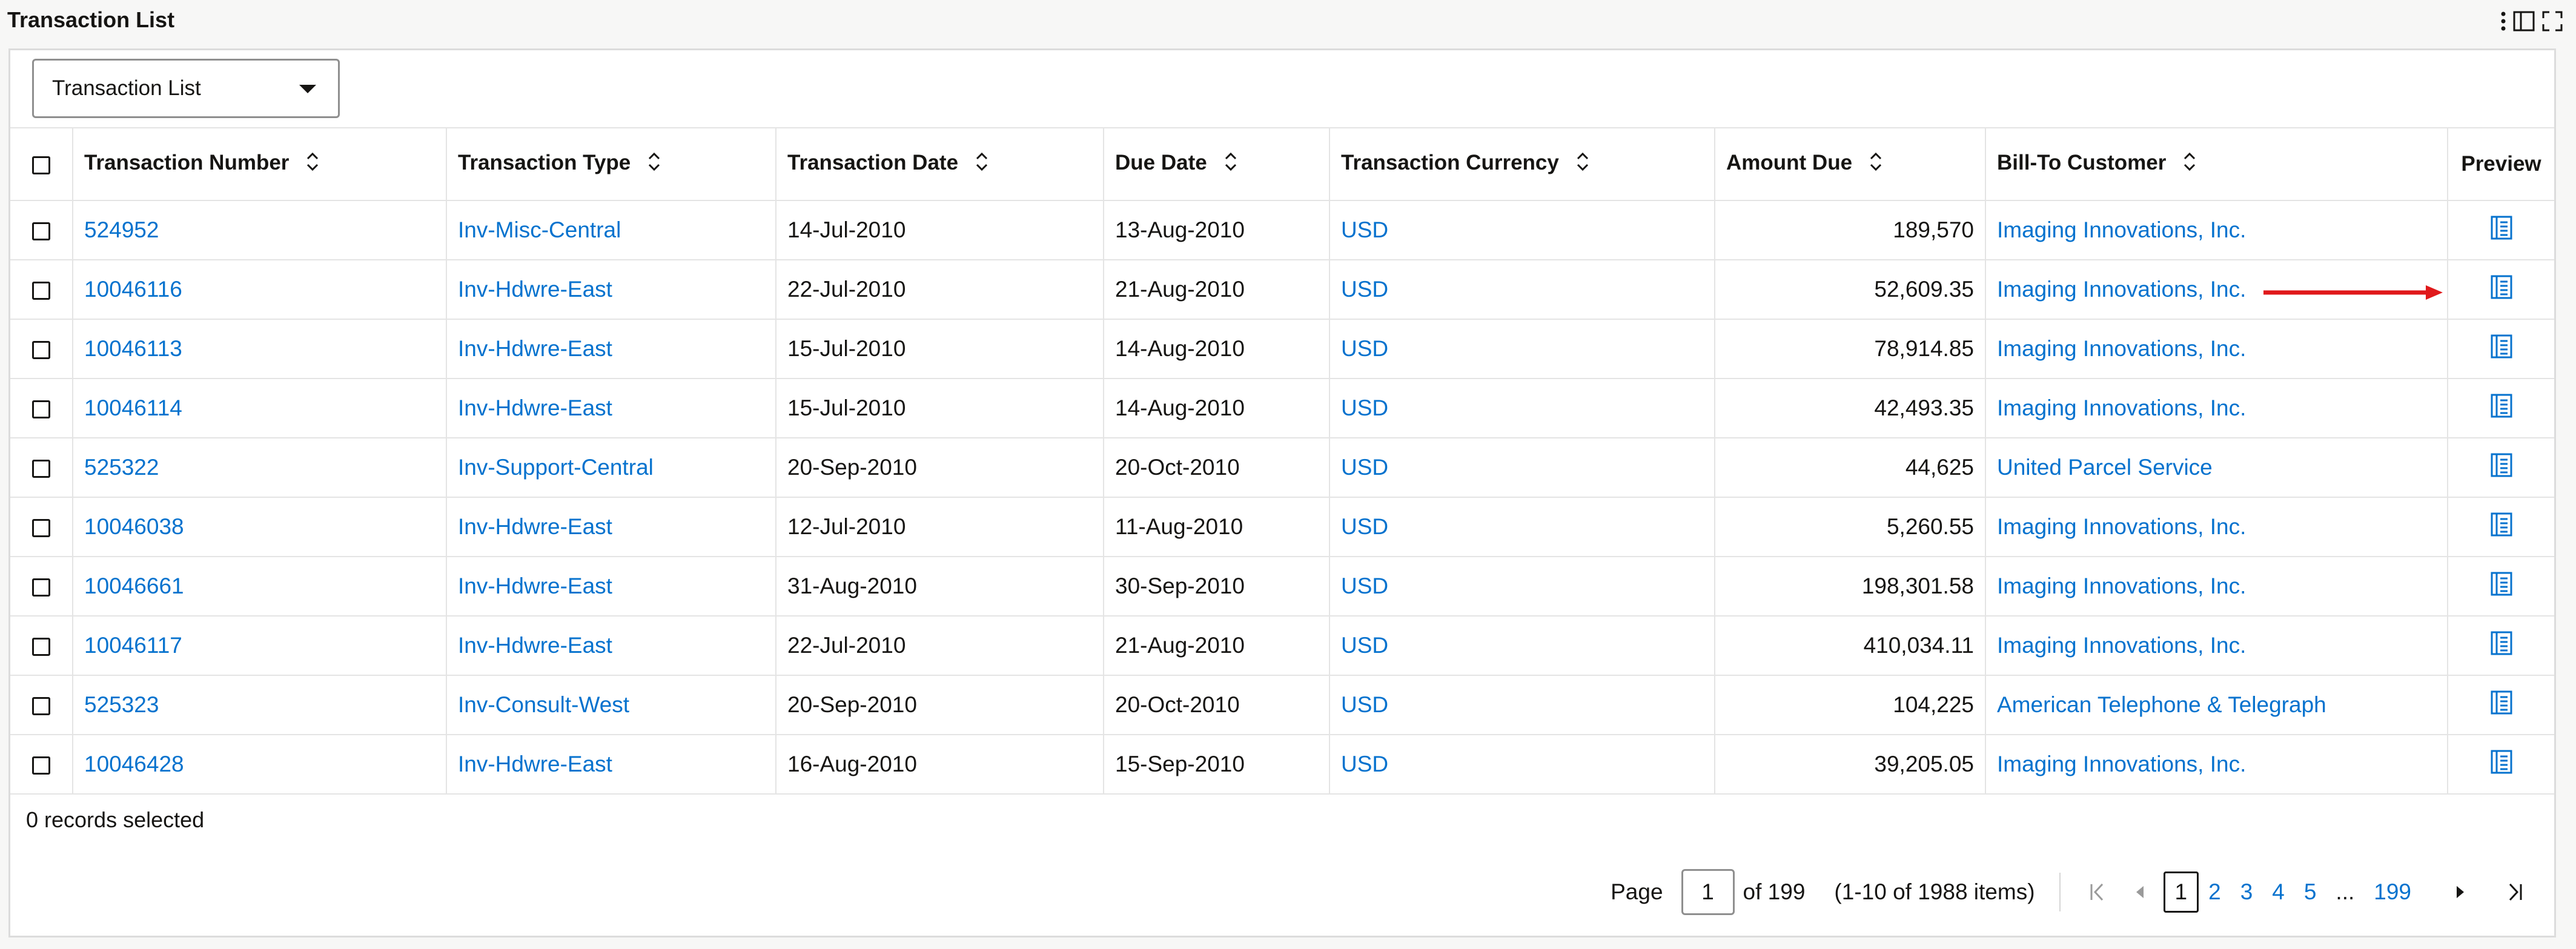 This screenshot has width=2576, height=949. Describe the element at coordinates (121, 229) in the screenshot. I see `transaction-number-link: 524952` at that location.